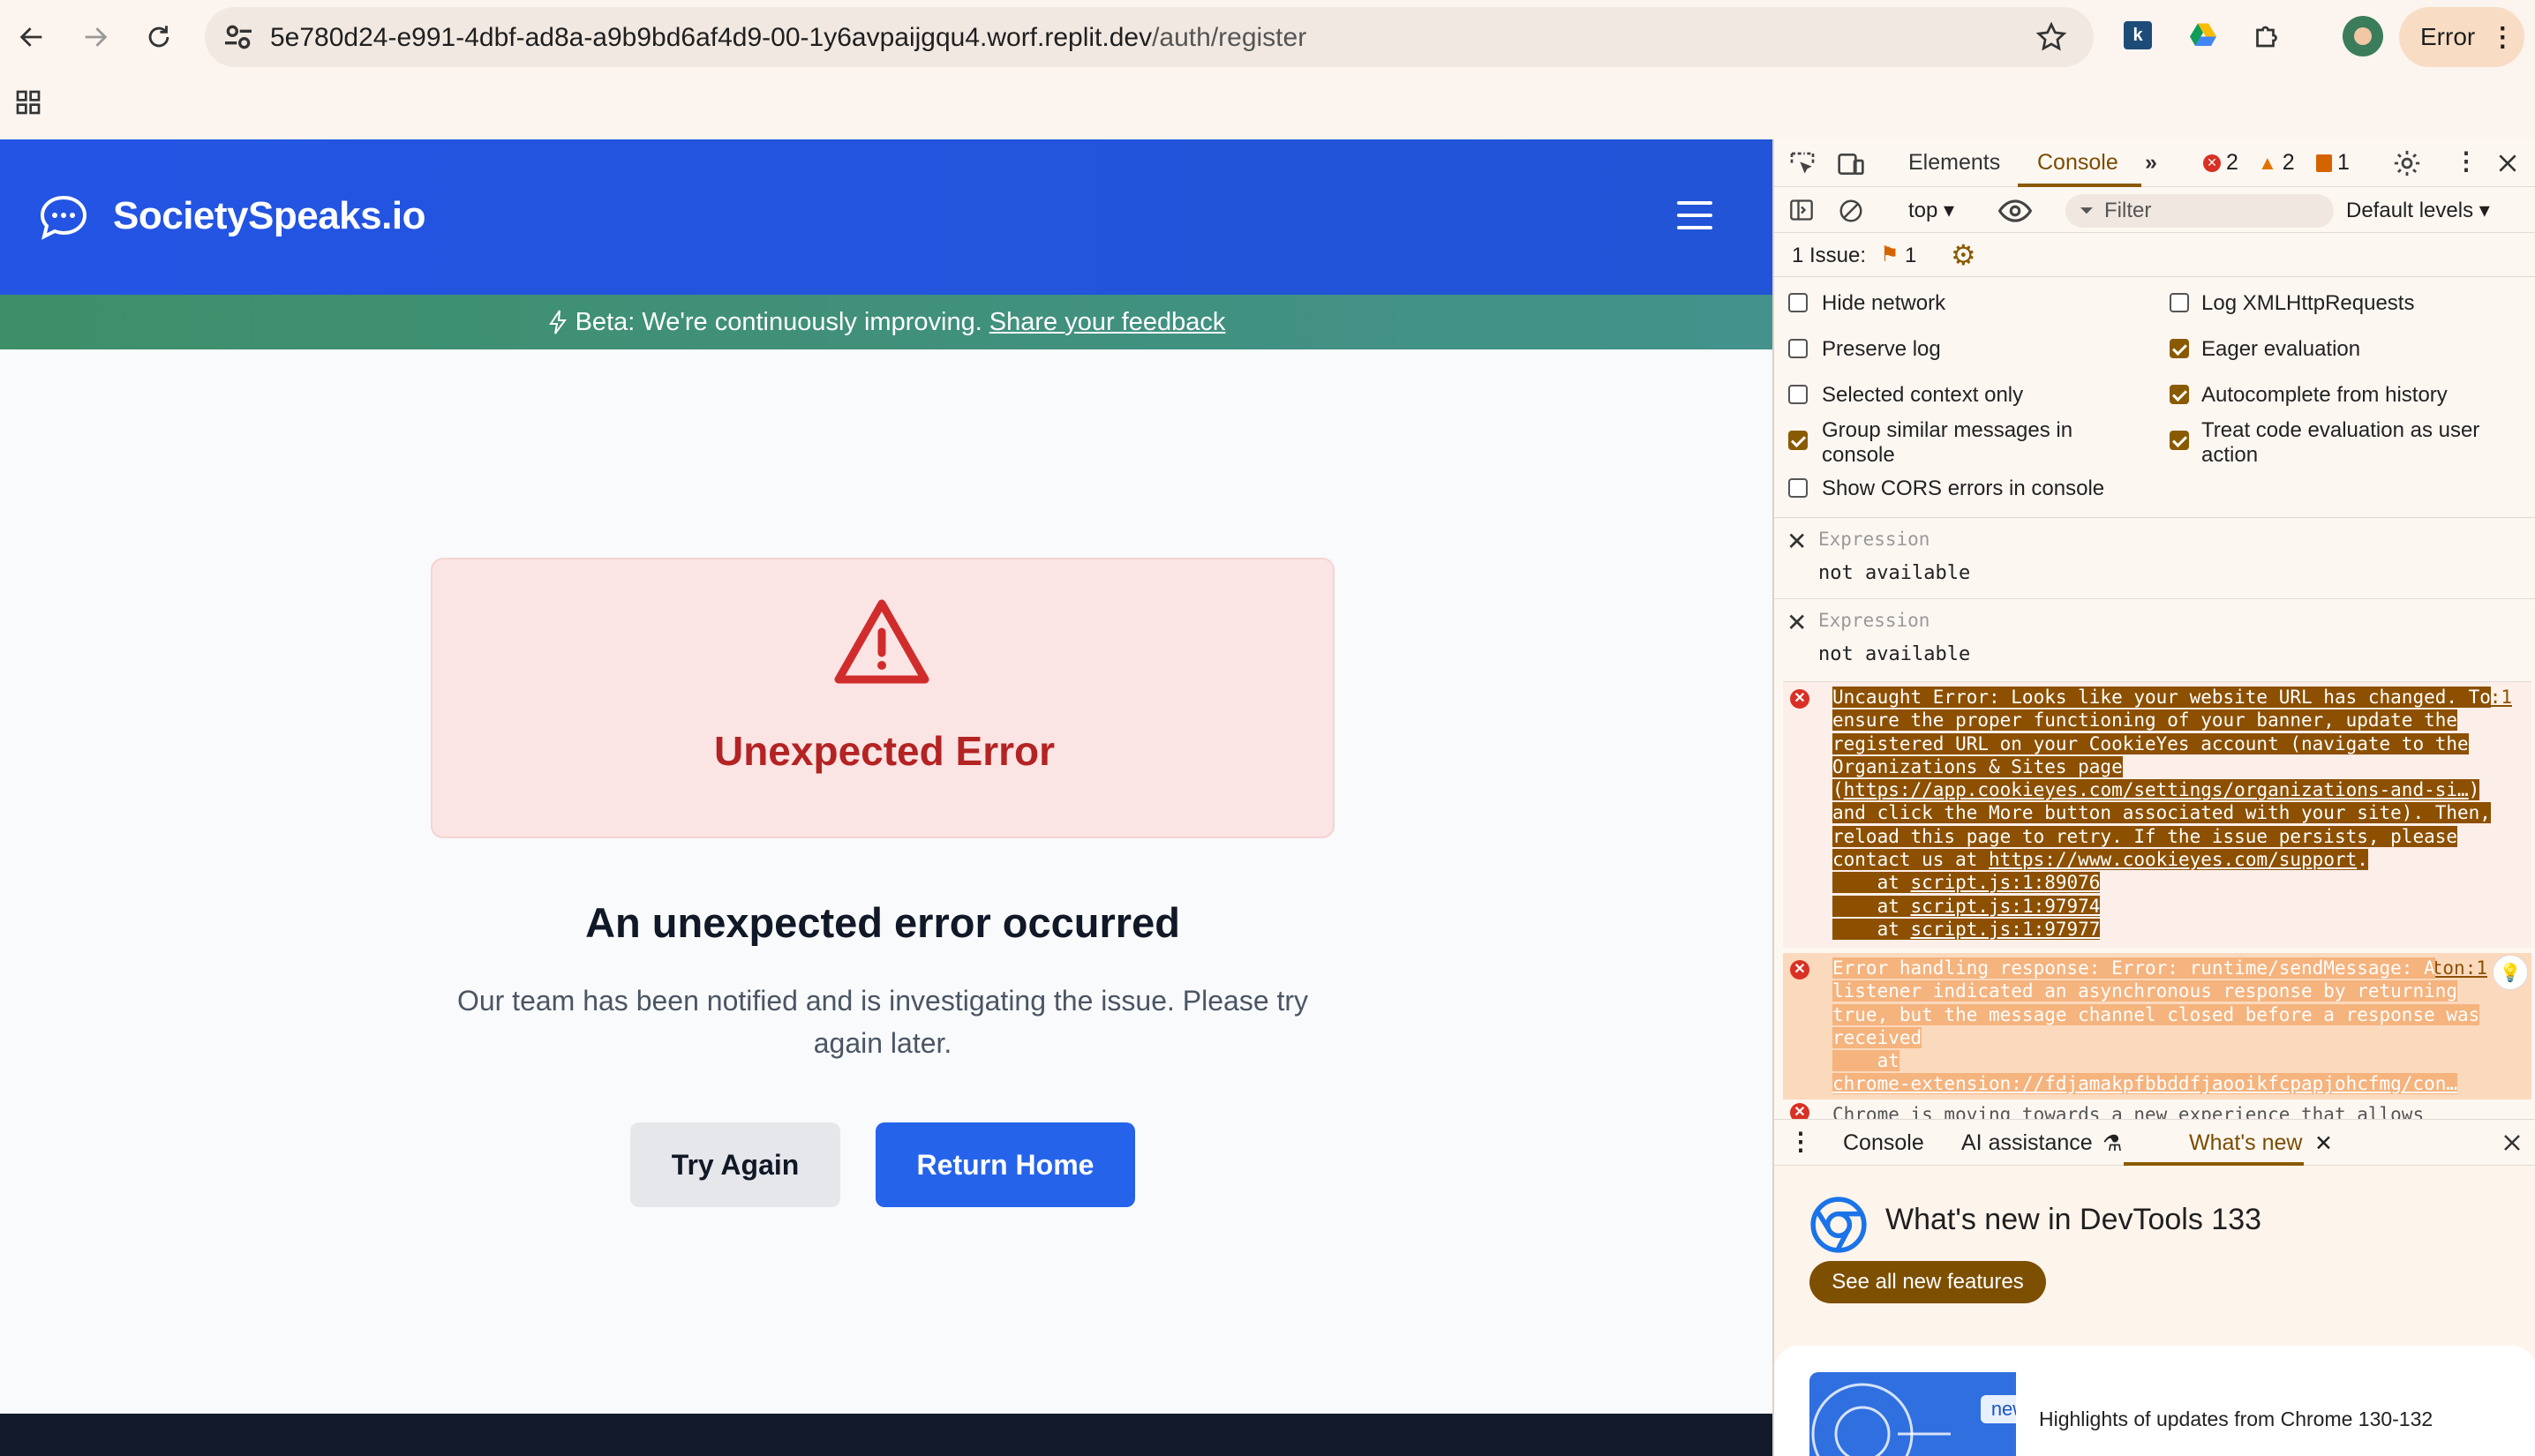  What do you see at coordinates (1851, 211) in the screenshot?
I see `clear-console-icon` at bounding box center [1851, 211].